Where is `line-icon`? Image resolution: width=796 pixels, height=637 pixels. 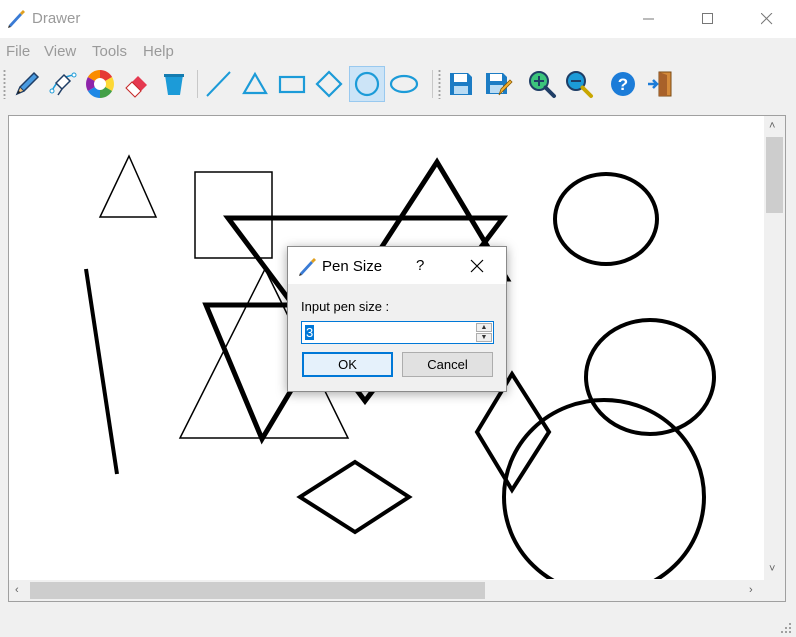 line-icon is located at coordinates (218, 84).